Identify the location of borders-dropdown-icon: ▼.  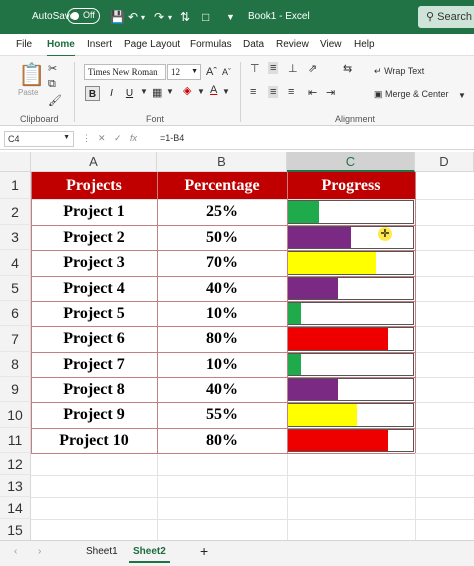
(170, 91).